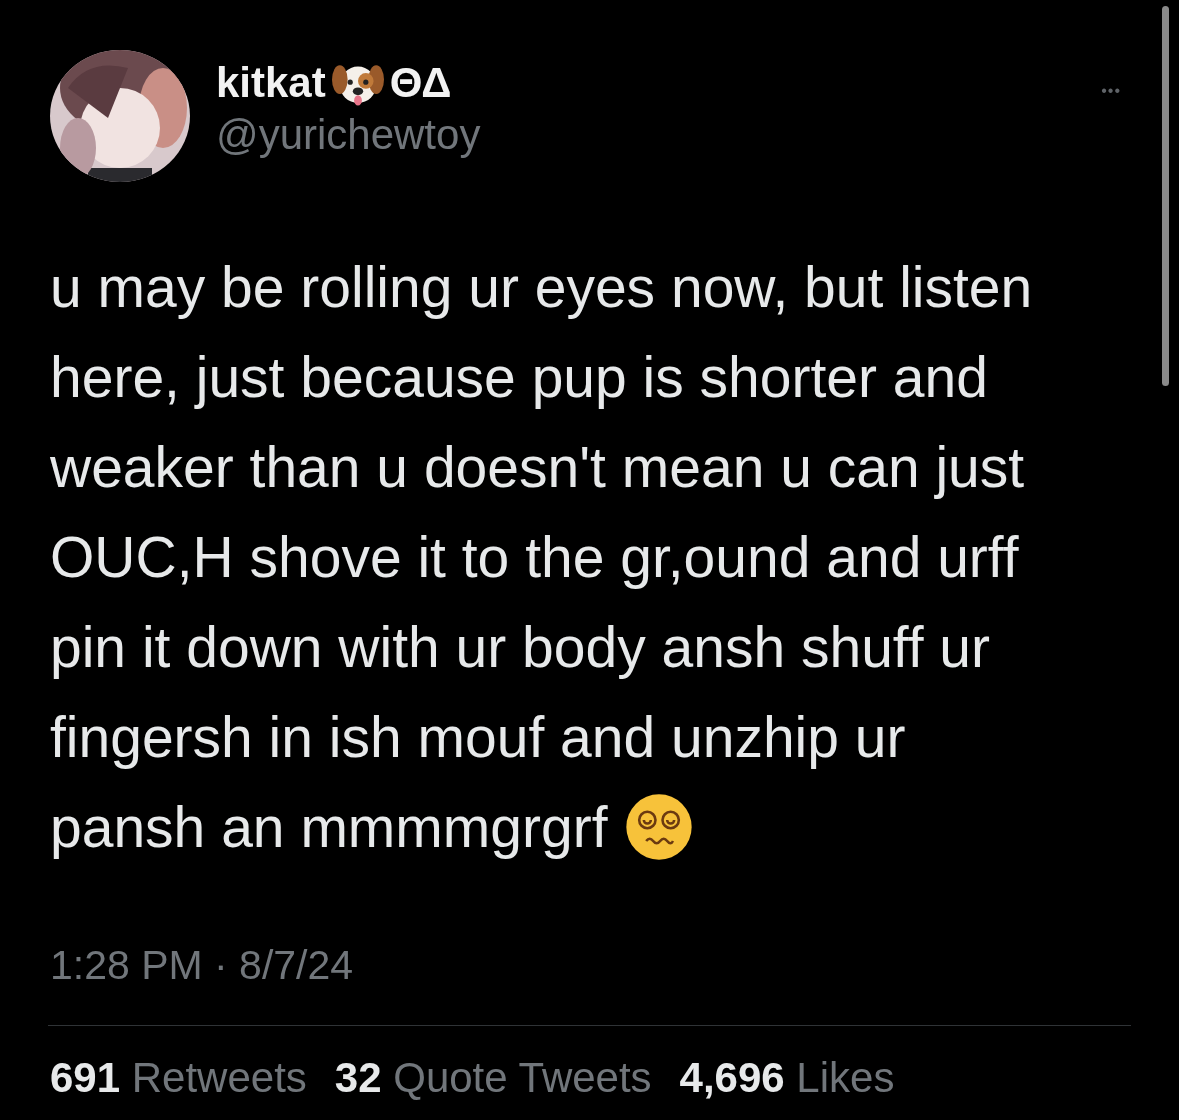  Describe the element at coordinates (493, 1078) in the screenshot. I see `stat-link: 32 Quote Tweets` at that location.